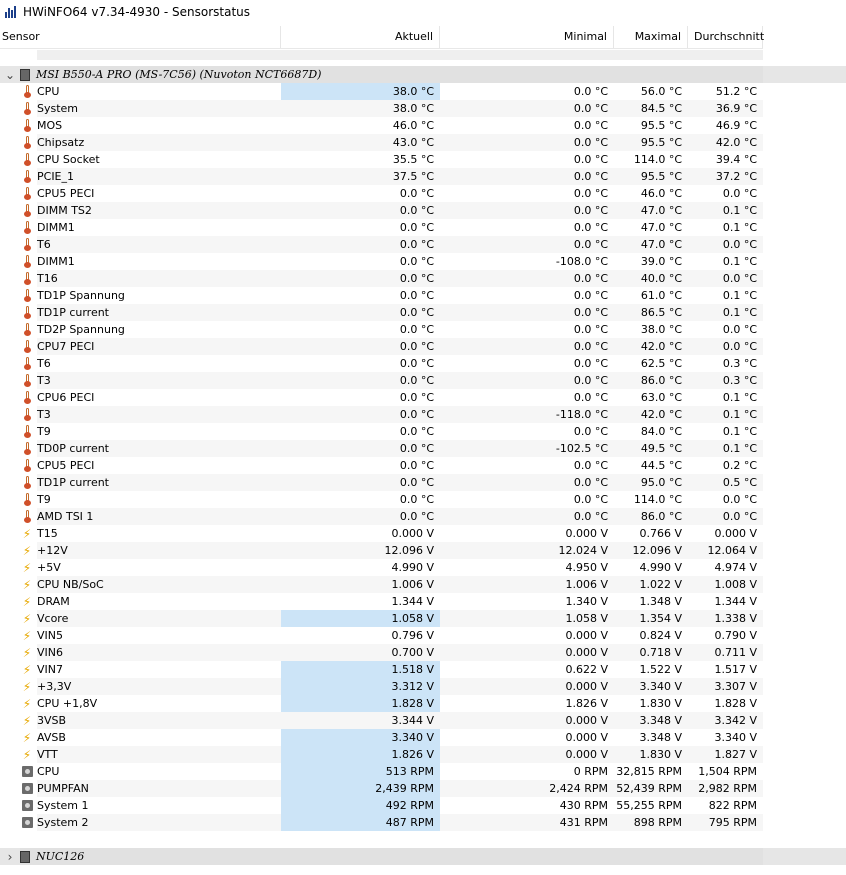 Image resolution: width=846 pixels, height=875 pixels. What do you see at coordinates (423, 261) in the screenshot?
I see `sensor-row: DIMM1 0.0 °C -108.0 °C 39.0 °C 0.1 °C` at bounding box center [423, 261].